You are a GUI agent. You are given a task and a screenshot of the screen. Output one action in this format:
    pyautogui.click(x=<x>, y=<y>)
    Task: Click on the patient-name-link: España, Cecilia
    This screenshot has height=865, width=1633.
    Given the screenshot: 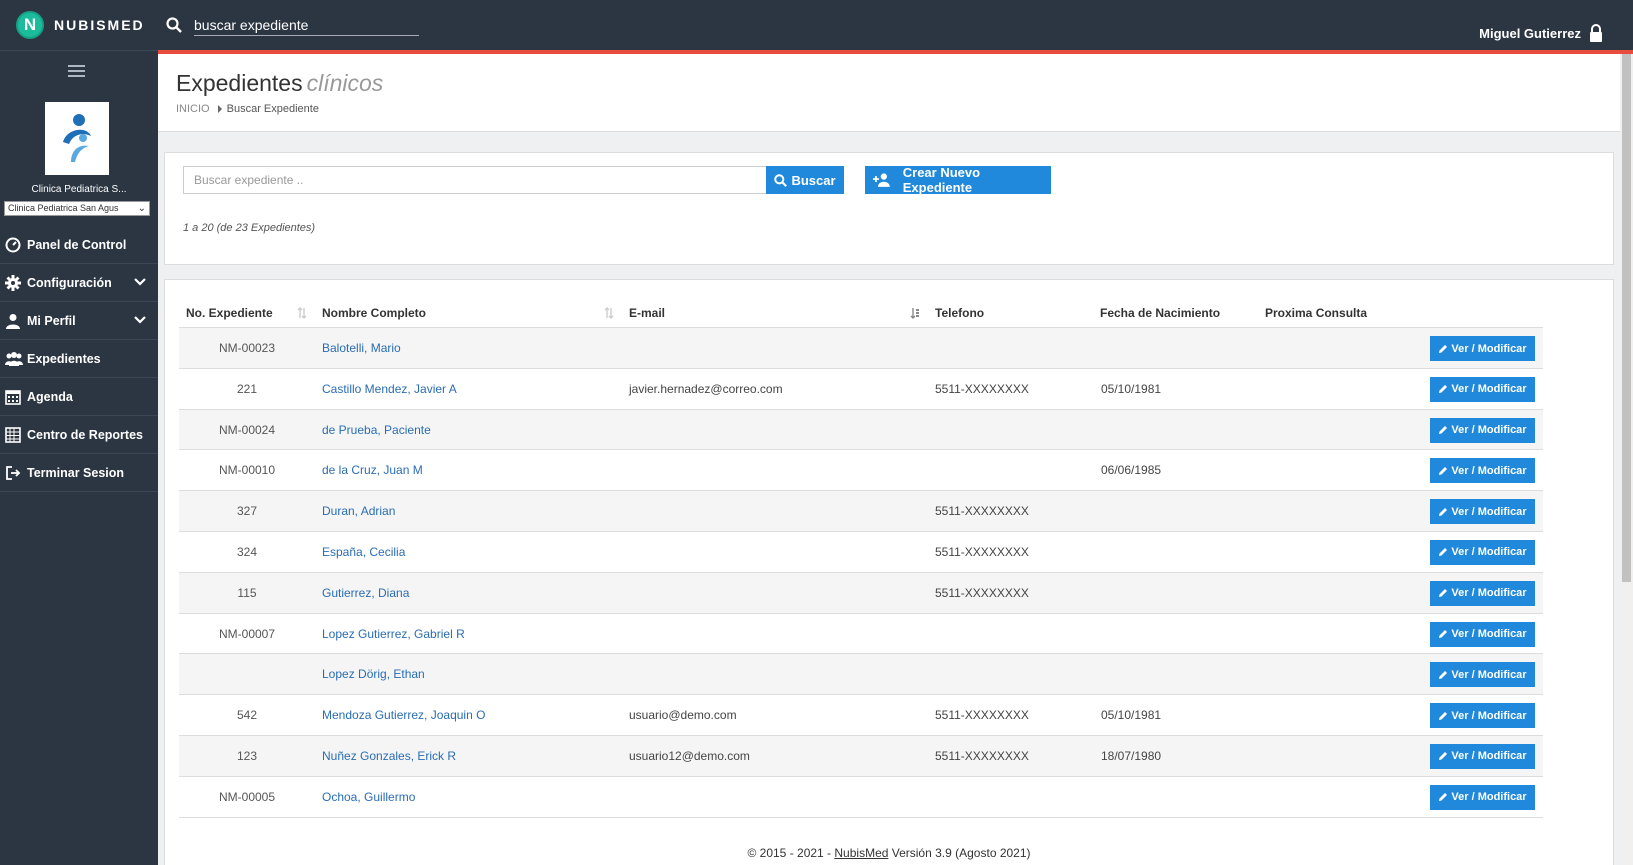 What is the action you would take?
    pyautogui.click(x=363, y=552)
    